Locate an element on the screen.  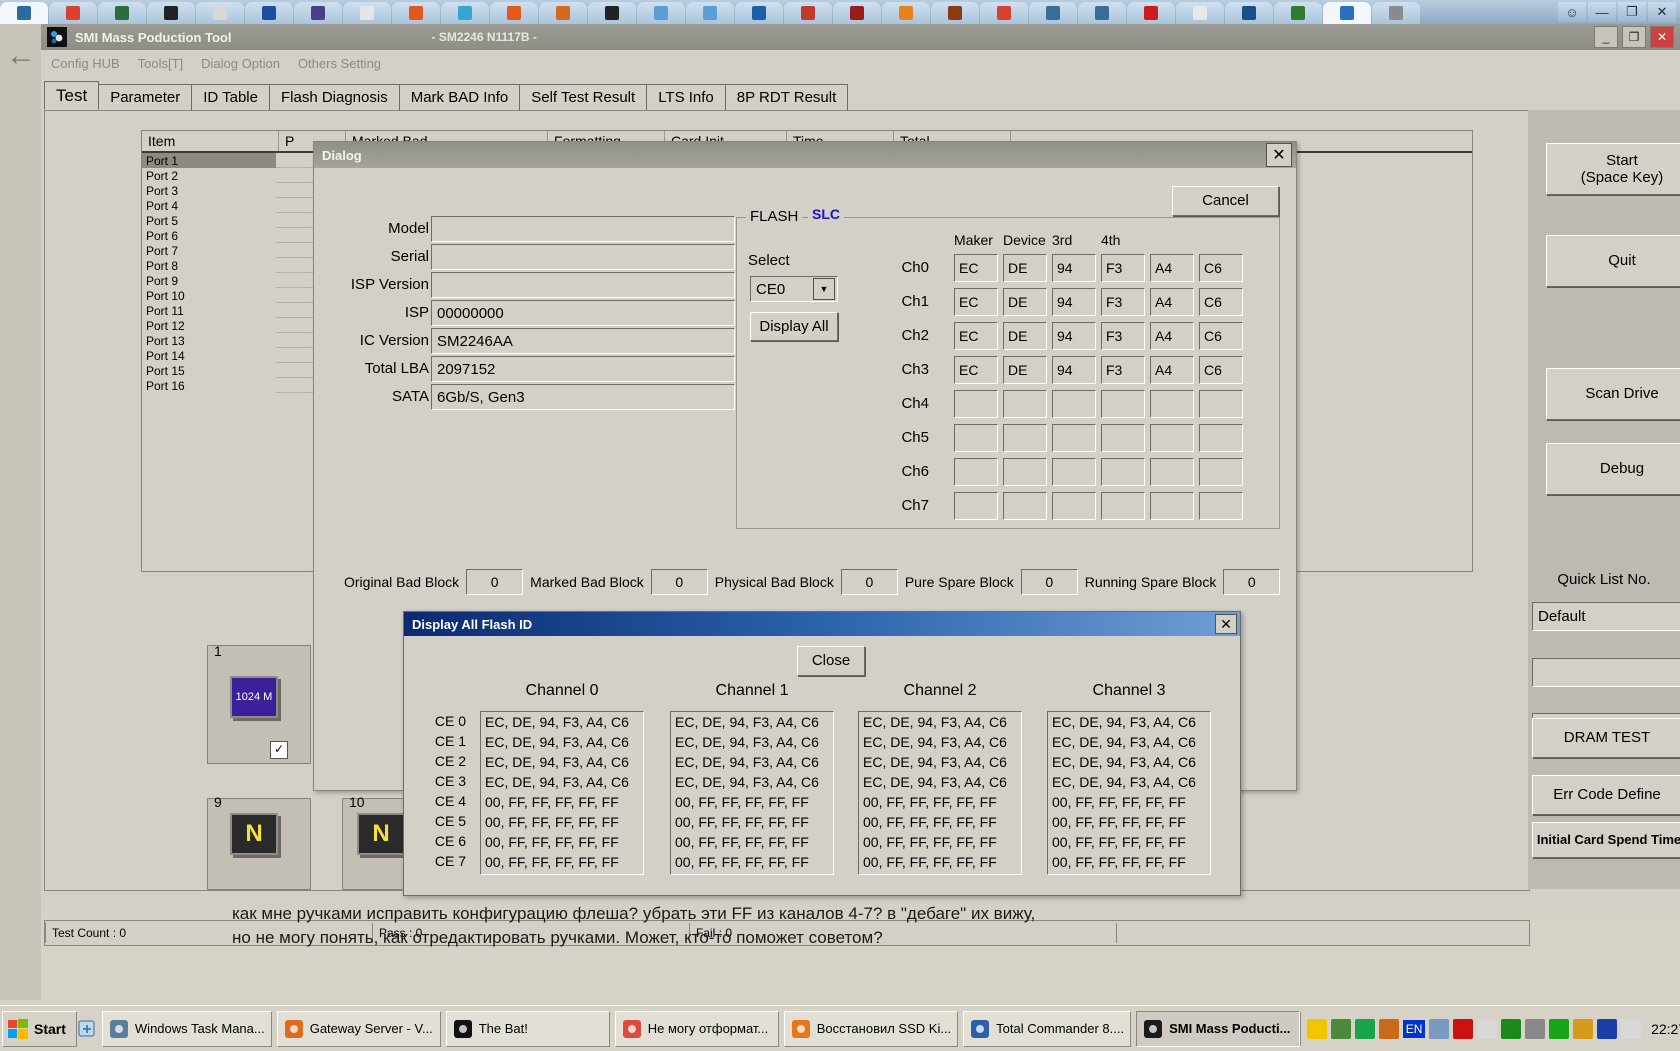
debug-button: Debug is located at coordinates (1613, 469).